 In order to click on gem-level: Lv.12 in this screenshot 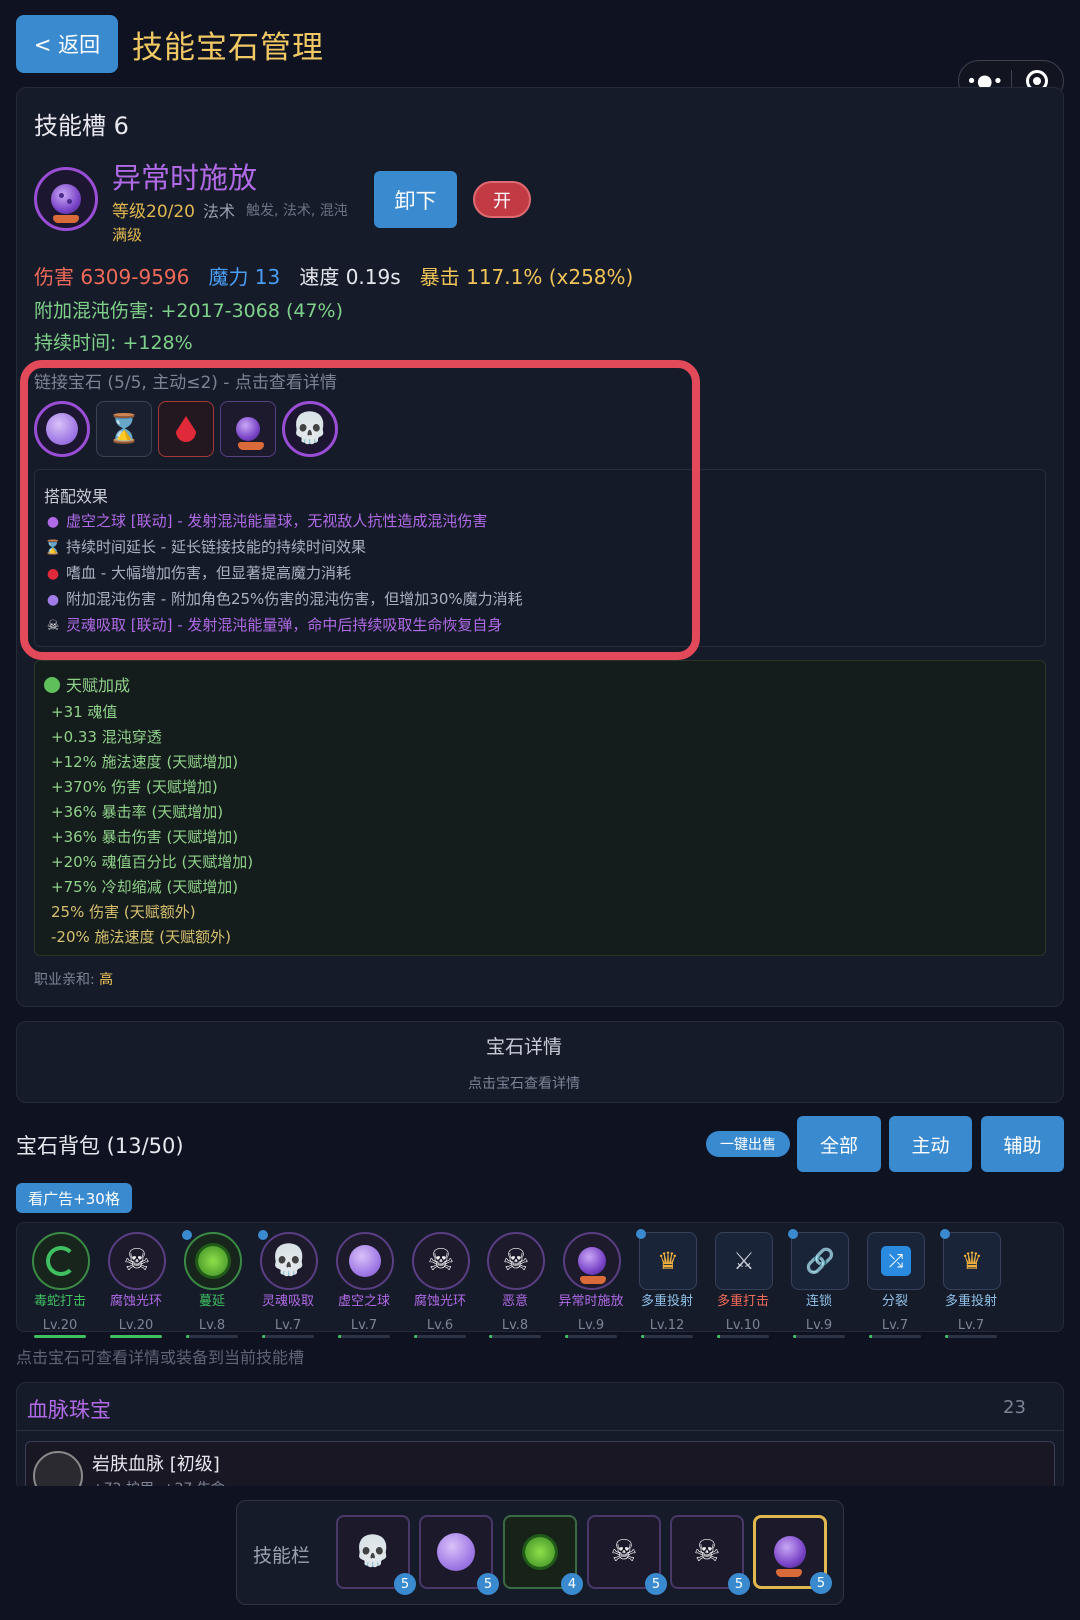, I will do `click(667, 1325)`.